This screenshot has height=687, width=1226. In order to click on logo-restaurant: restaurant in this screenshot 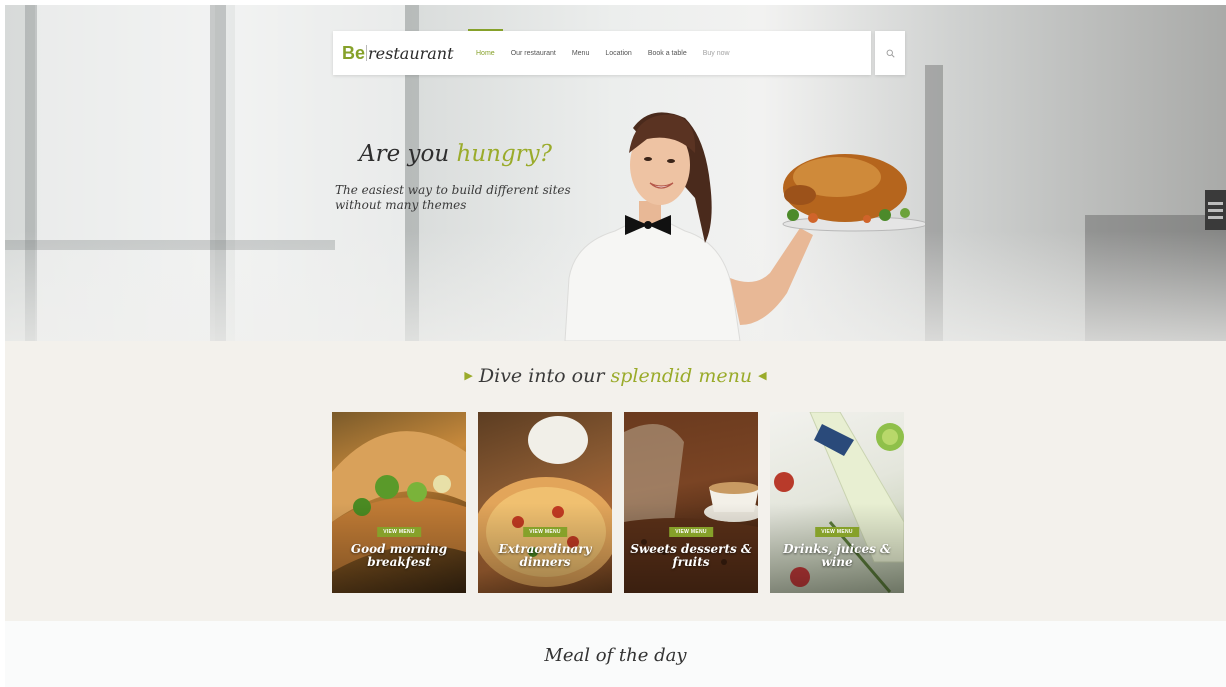, I will do `click(411, 53)`.